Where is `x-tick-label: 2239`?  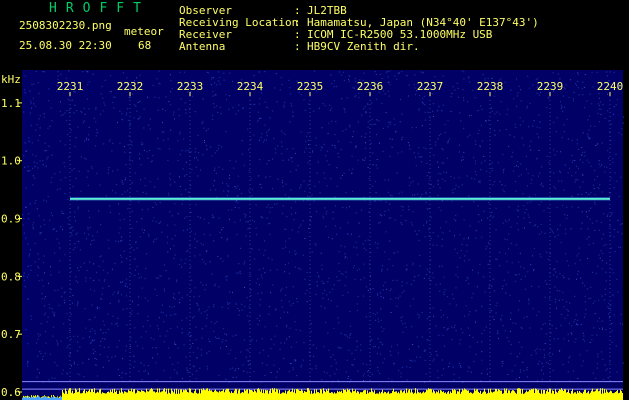 x-tick-label: 2239 is located at coordinates (550, 86).